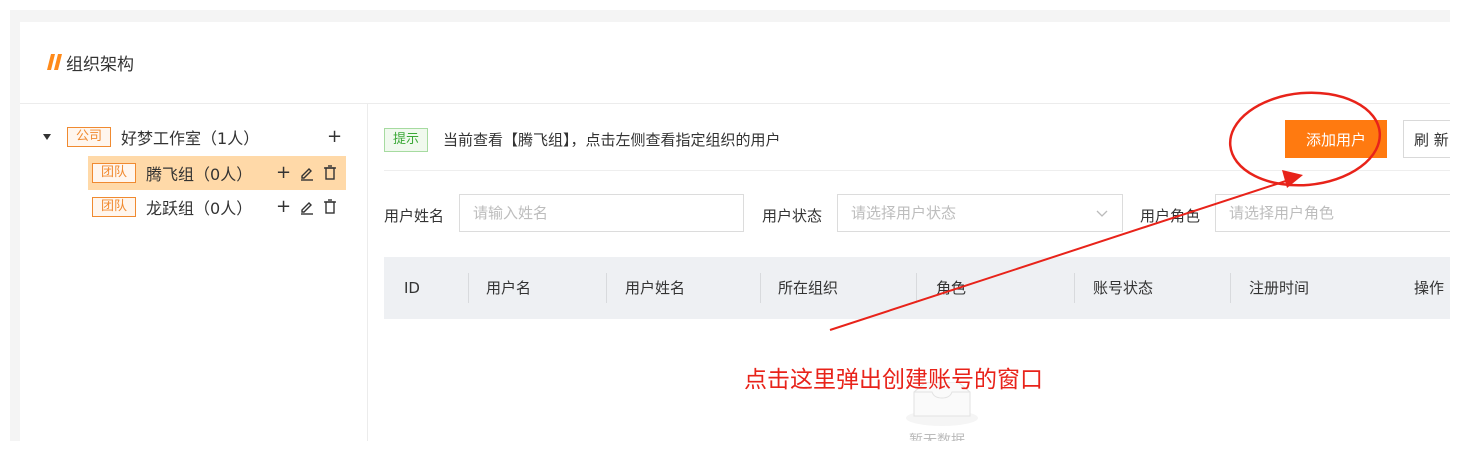  What do you see at coordinates (1279, 288) in the screenshot?
I see `col-register-time: 注册时间` at bounding box center [1279, 288].